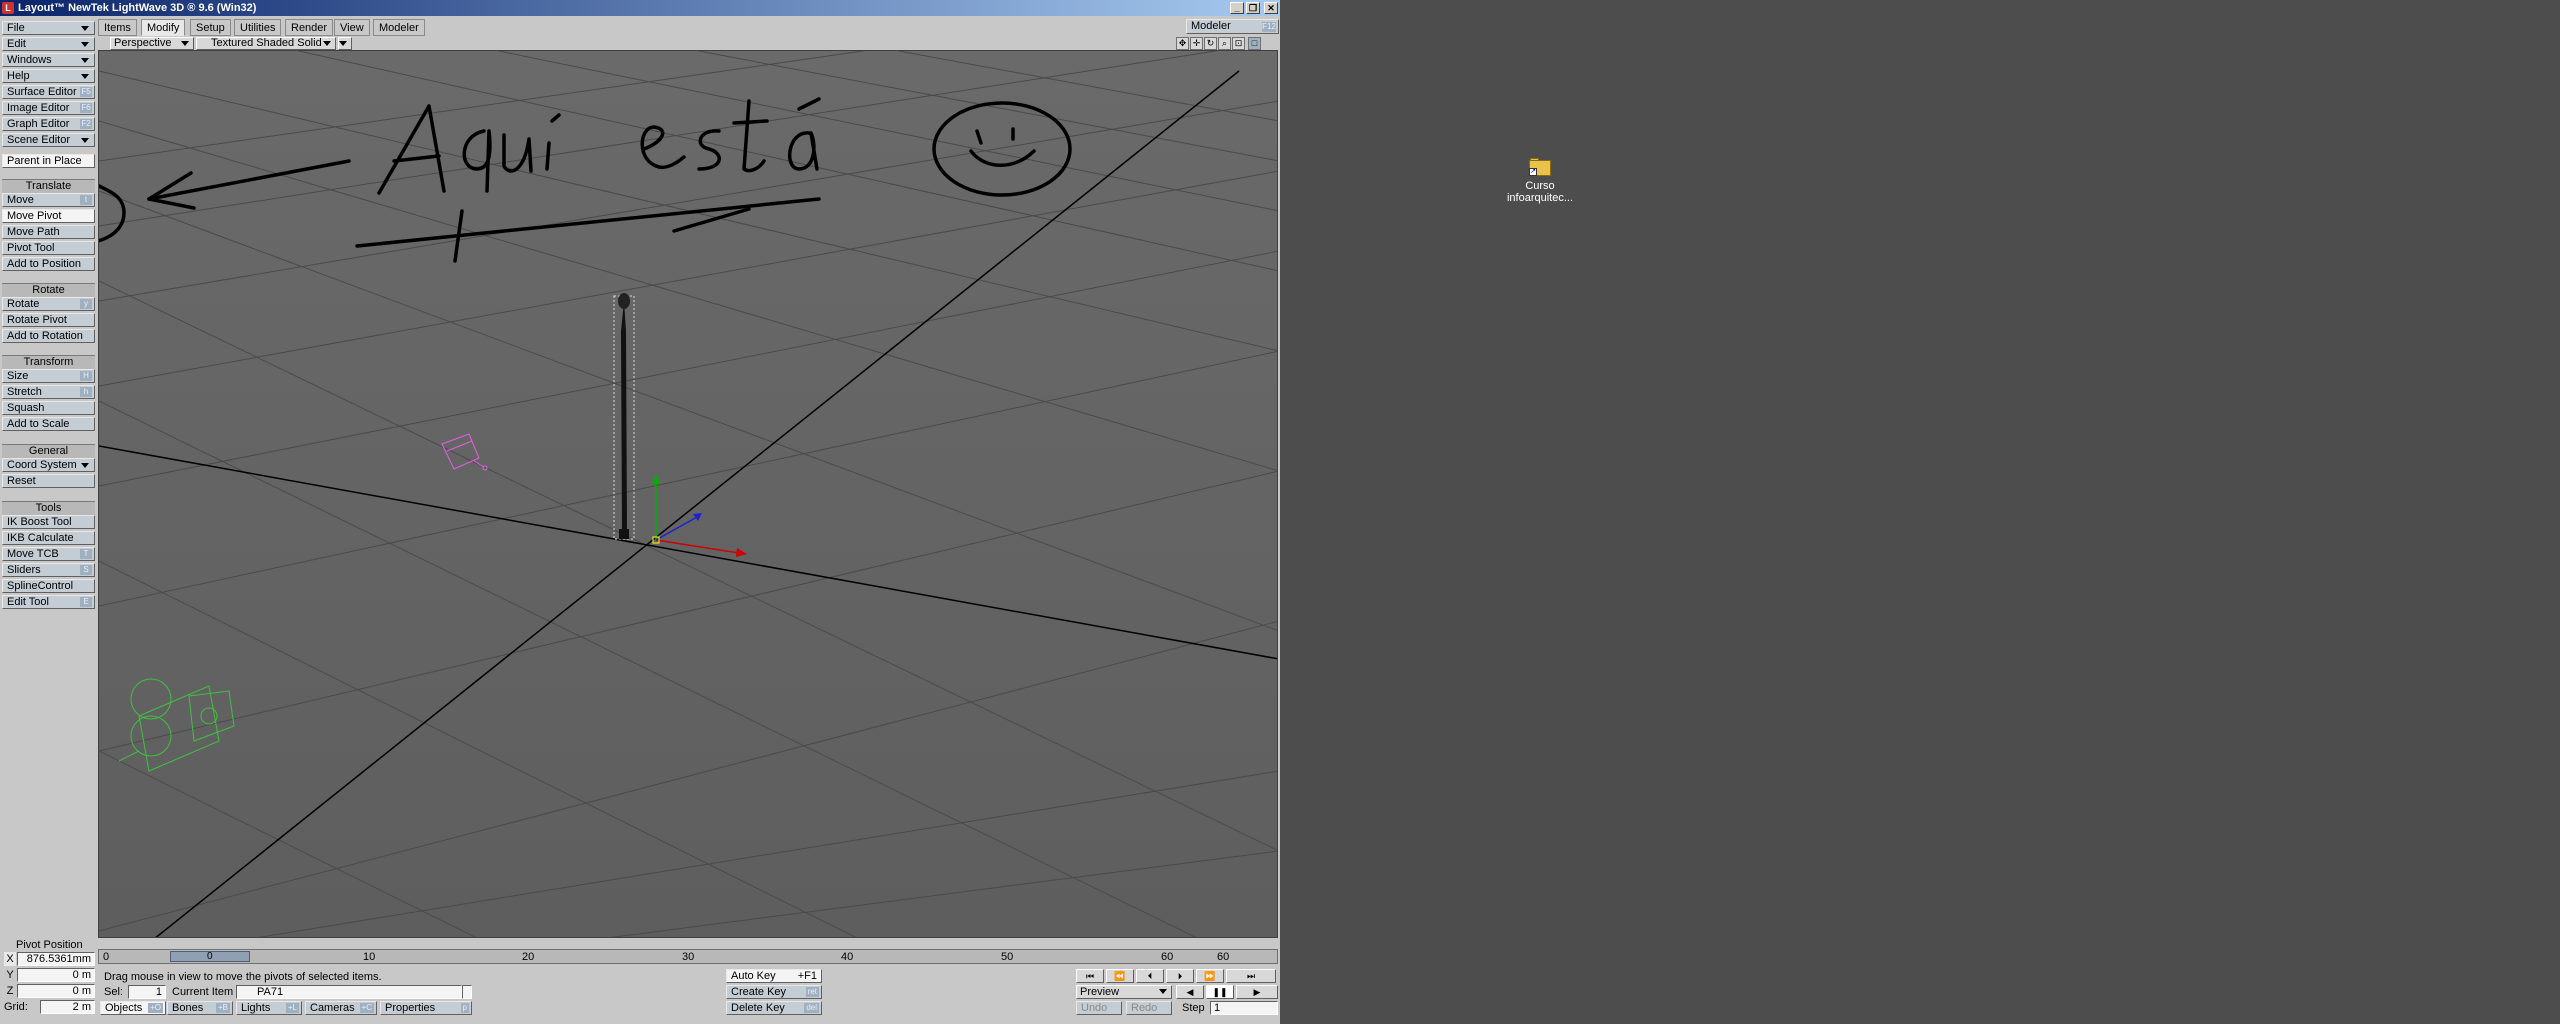 This screenshot has height=1024, width=2560. Describe the element at coordinates (1210, 976) in the screenshot. I see `next-key-icon: ⏩` at that location.